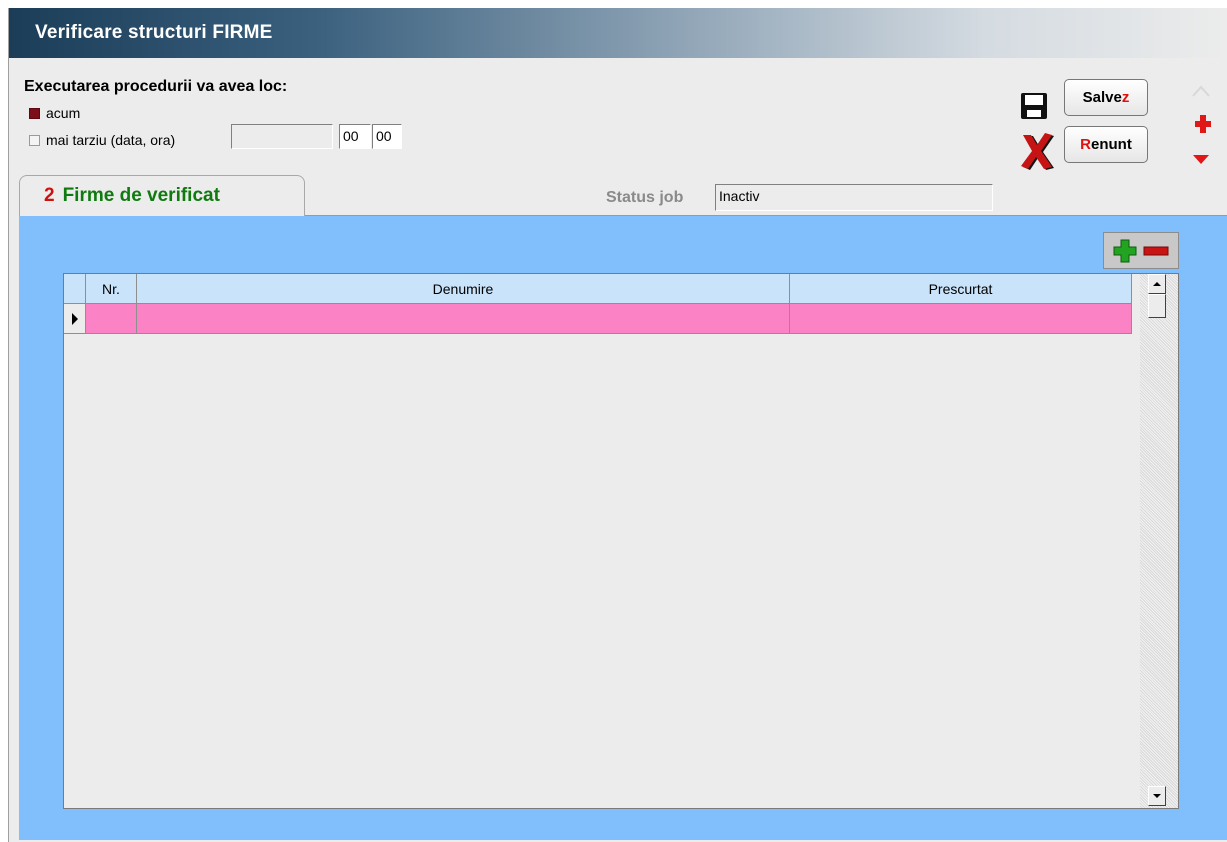  I want to click on status-field: Inactiv, so click(854, 197).